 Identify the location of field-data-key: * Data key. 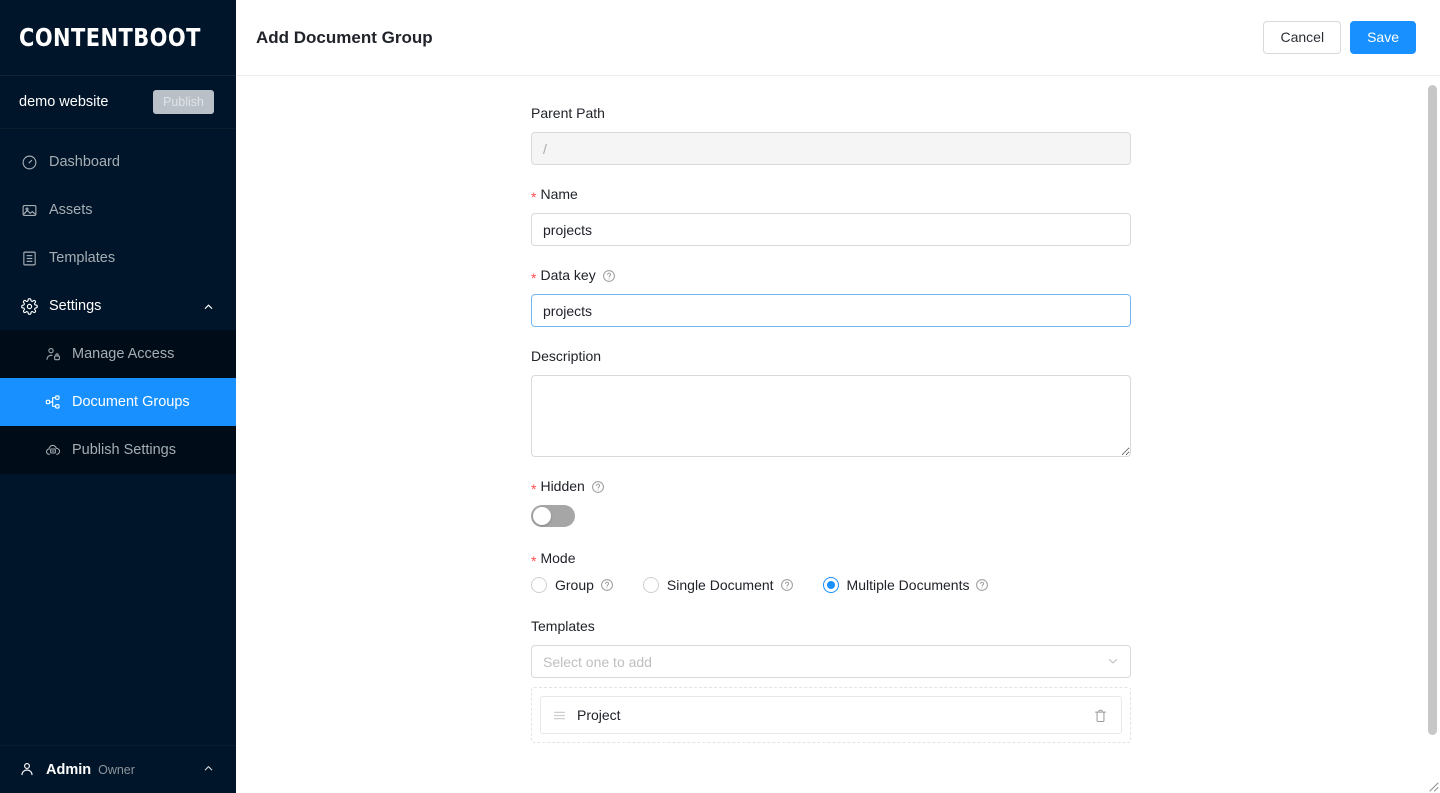
(831, 296).